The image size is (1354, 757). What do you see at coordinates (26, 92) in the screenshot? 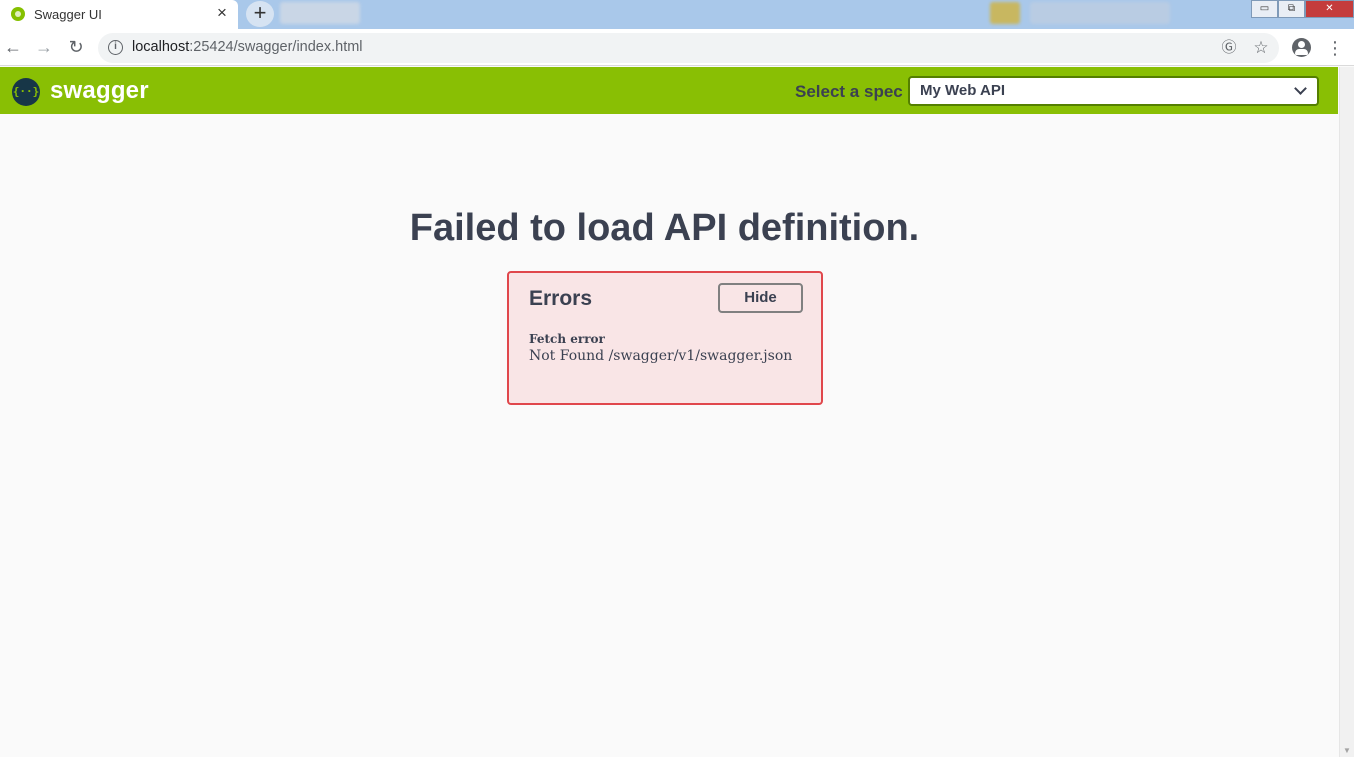
I see `swagger-logo-icon: {··}` at bounding box center [26, 92].